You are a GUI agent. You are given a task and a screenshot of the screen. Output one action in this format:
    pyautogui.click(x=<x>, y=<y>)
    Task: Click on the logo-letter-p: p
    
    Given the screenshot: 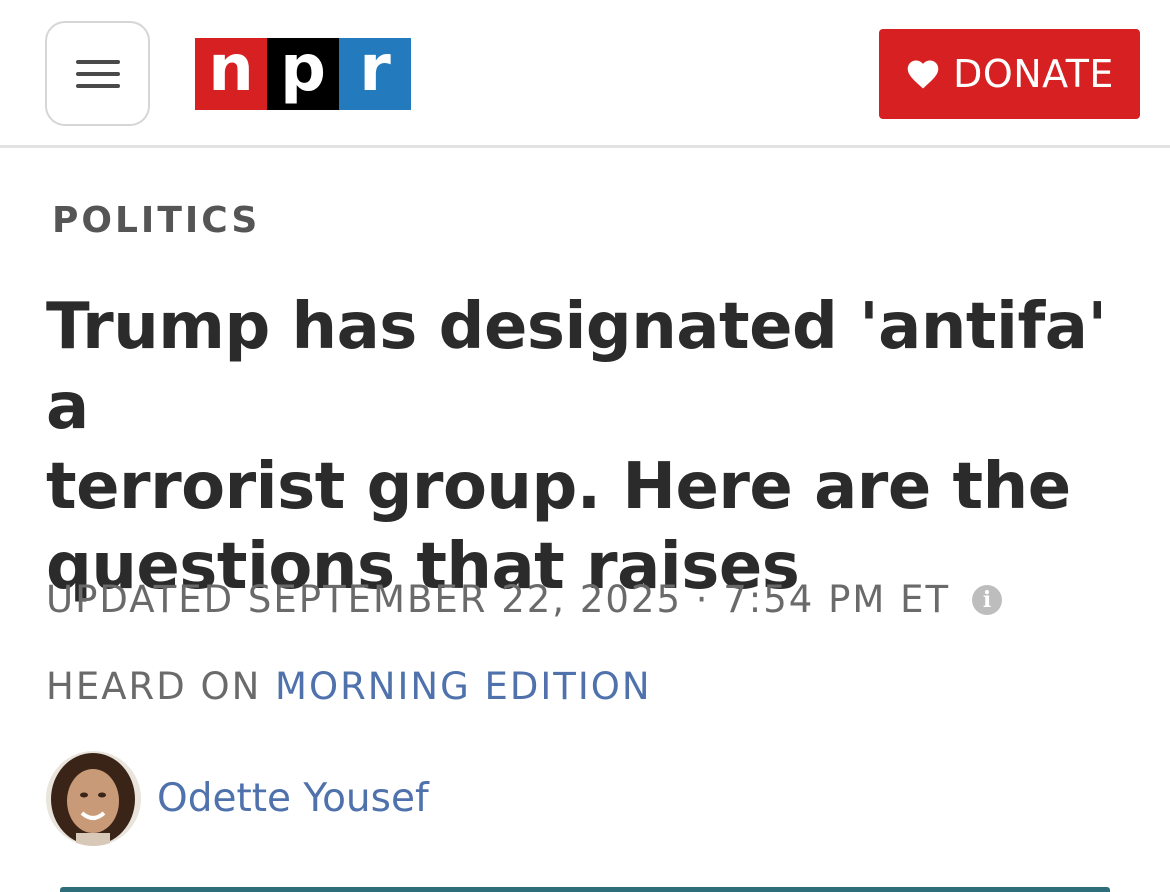 What is the action you would take?
    pyautogui.click(x=303, y=73)
    